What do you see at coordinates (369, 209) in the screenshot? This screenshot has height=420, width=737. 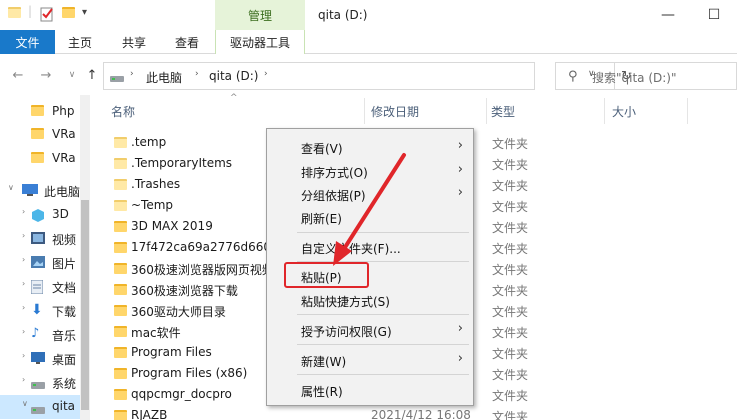 I see `annotation-arrow` at bounding box center [369, 209].